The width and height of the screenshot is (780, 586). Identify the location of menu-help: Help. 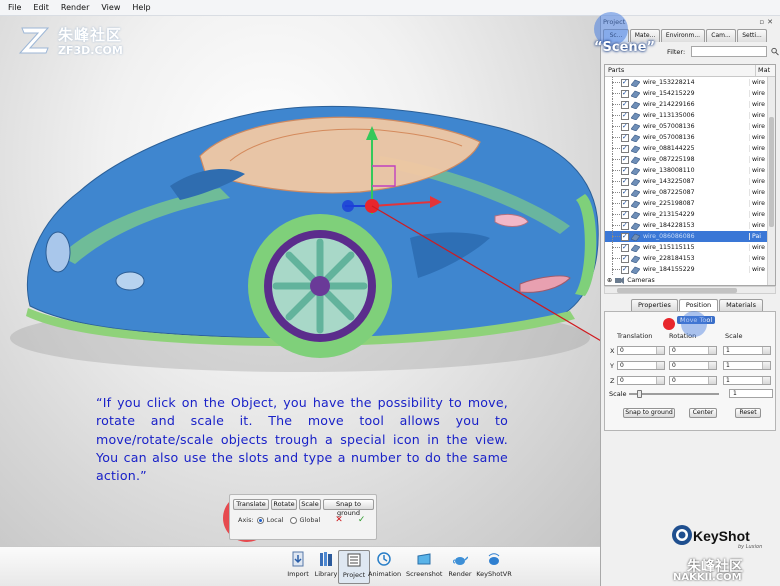
(141, 7).